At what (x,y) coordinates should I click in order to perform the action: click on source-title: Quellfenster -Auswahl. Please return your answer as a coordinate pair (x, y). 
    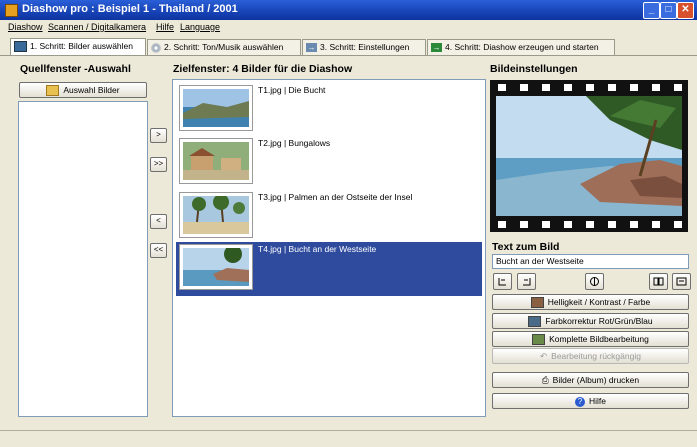
    Looking at the image, I should click on (75, 69).